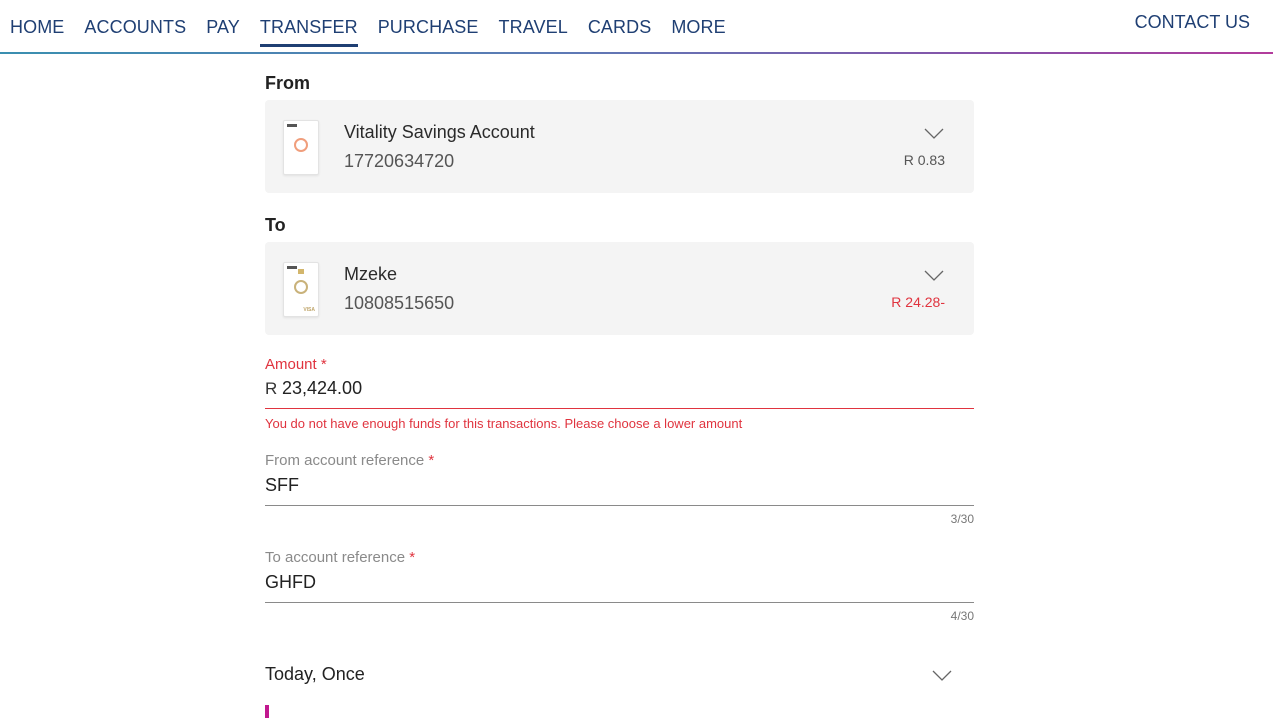  Describe the element at coordinates (308, 31) in the screenshot. I see `nav-item-transfer: TRANSFER` at that location.